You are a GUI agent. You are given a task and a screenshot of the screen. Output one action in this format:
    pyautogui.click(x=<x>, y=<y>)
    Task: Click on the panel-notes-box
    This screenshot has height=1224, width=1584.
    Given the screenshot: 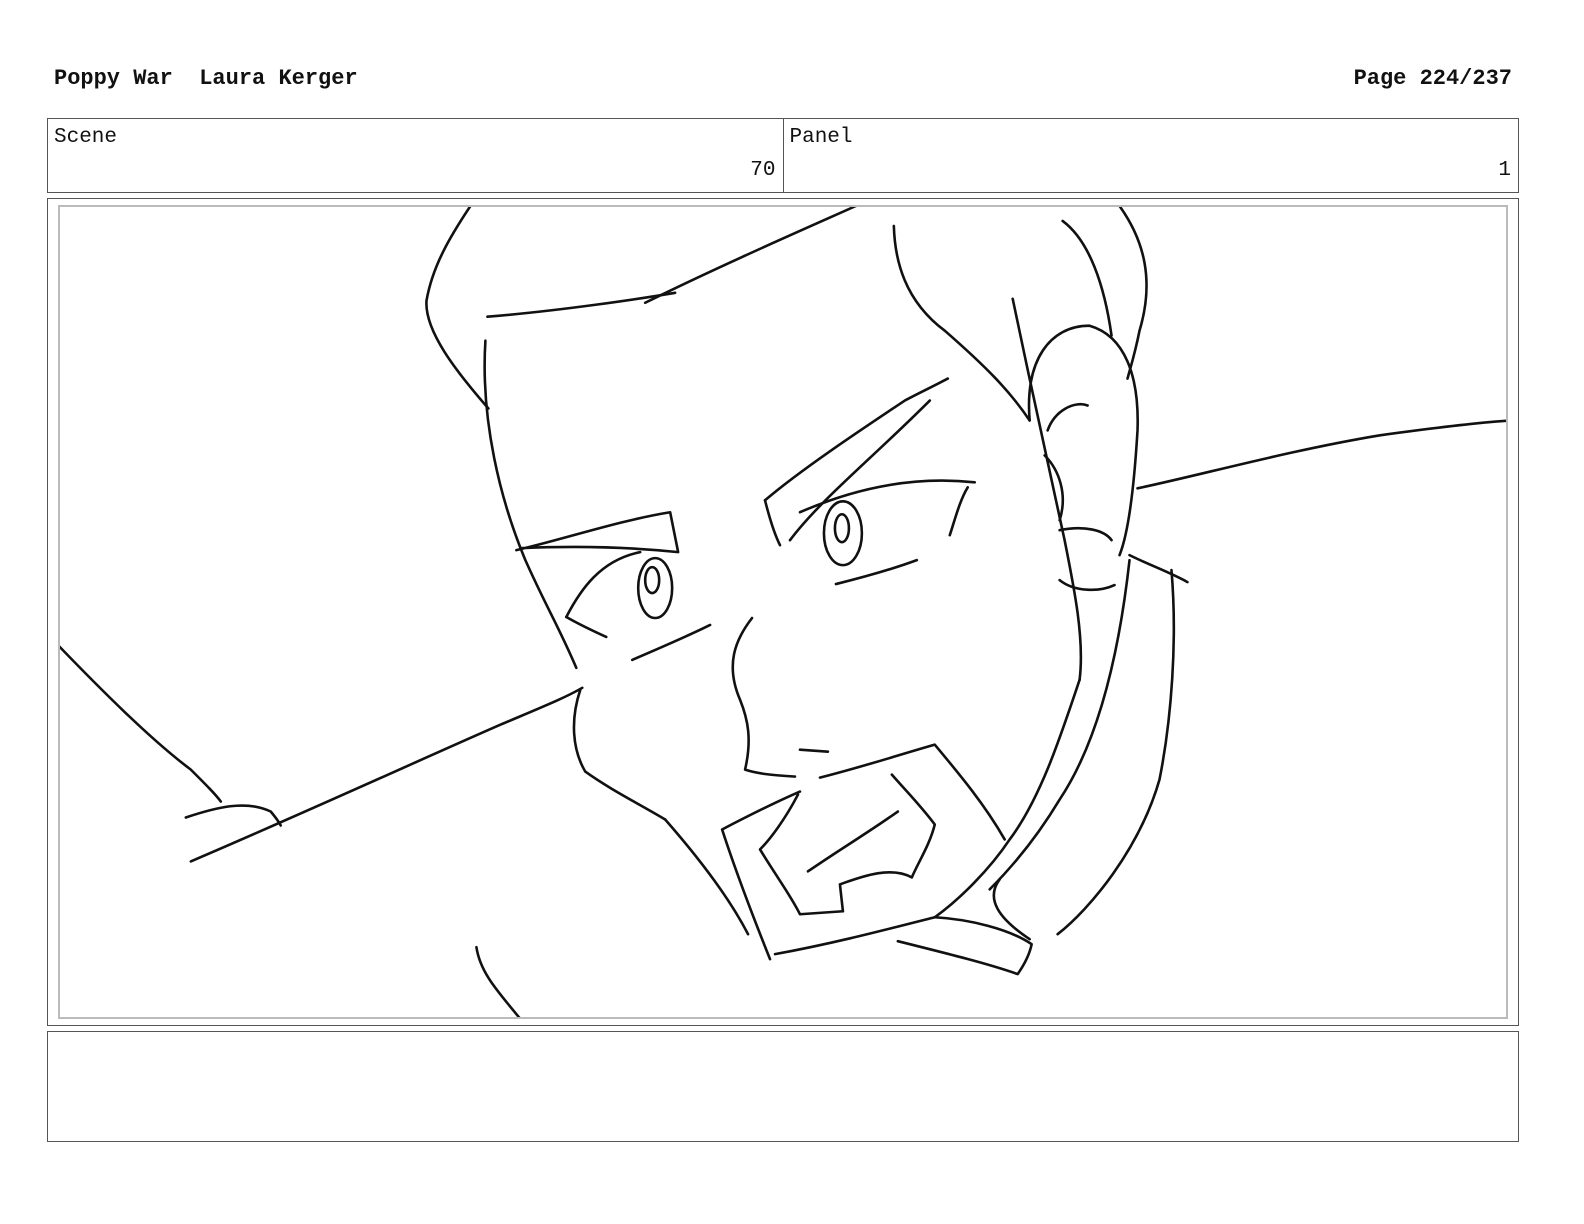 What is the action you would take?
    pyautogui.click(x=783, y=1086)
    